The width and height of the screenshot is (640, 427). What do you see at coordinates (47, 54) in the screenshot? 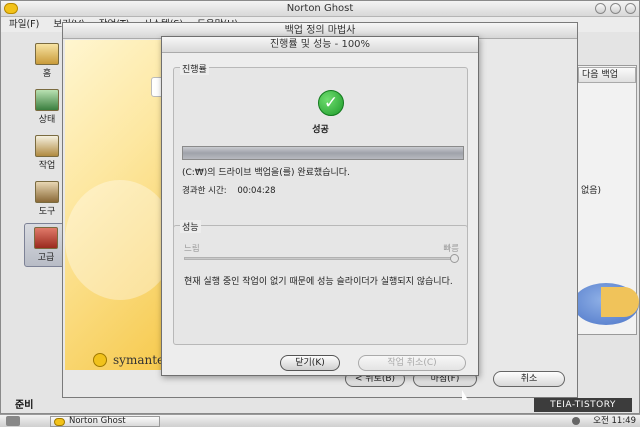
I see `home-icon` at bounding box center [47, 54].